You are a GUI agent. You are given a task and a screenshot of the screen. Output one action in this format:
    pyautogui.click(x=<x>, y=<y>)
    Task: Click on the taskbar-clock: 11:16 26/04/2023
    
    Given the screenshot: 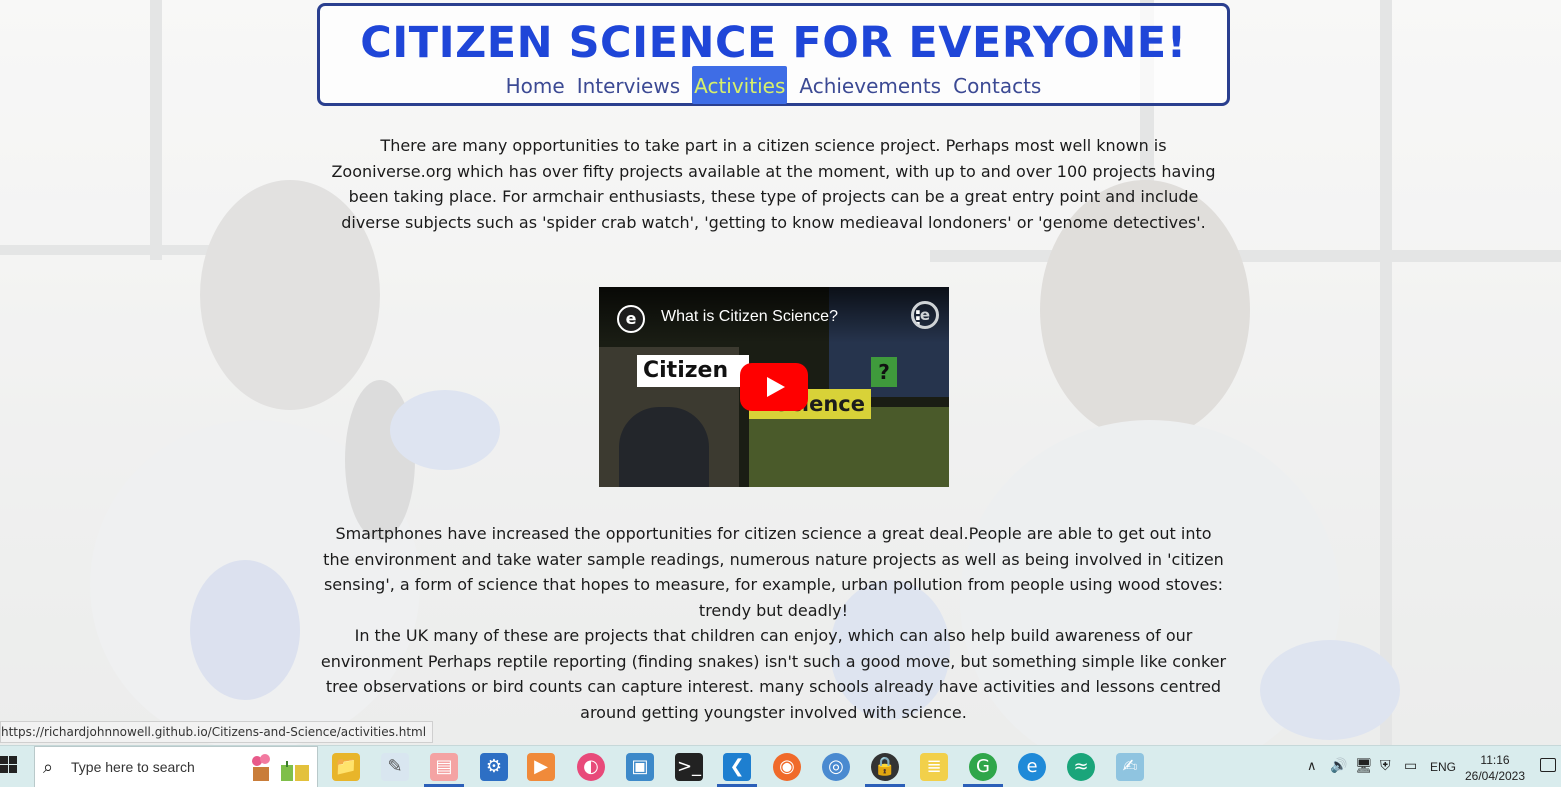 What is the action you would take?
    pyautogui.click(x=1495, y=768)
    